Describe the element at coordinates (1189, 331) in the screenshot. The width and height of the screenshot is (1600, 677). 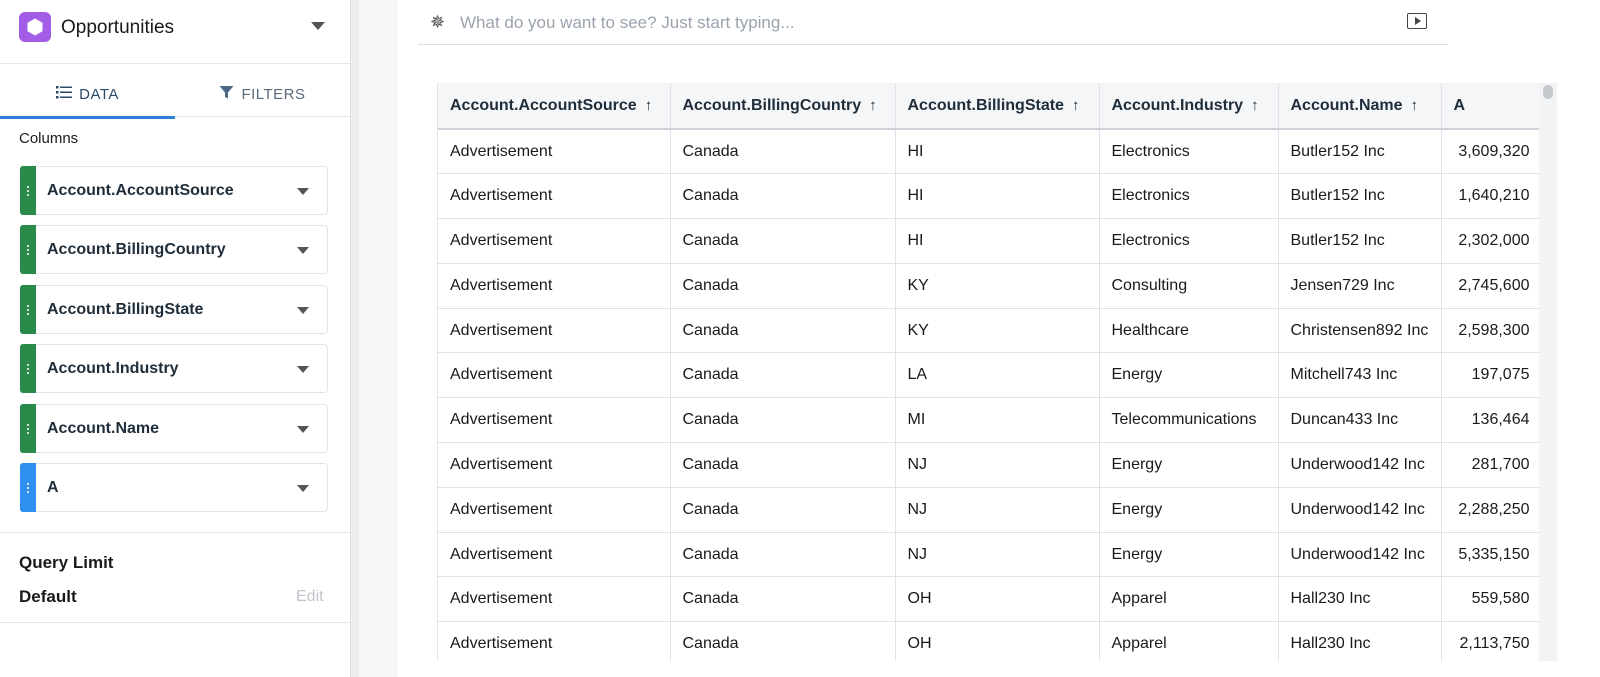
I see `table-cell: Healthcare` at that location.